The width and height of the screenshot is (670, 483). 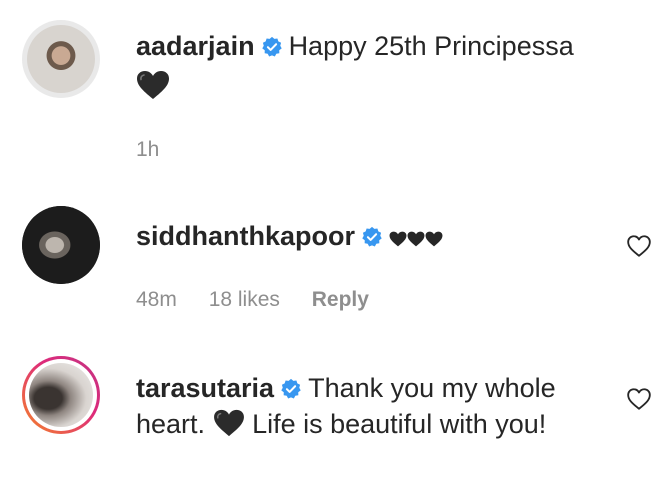 I want to click on comment-meta: 48m 18 likes Reply, so click(x=265, y=300).